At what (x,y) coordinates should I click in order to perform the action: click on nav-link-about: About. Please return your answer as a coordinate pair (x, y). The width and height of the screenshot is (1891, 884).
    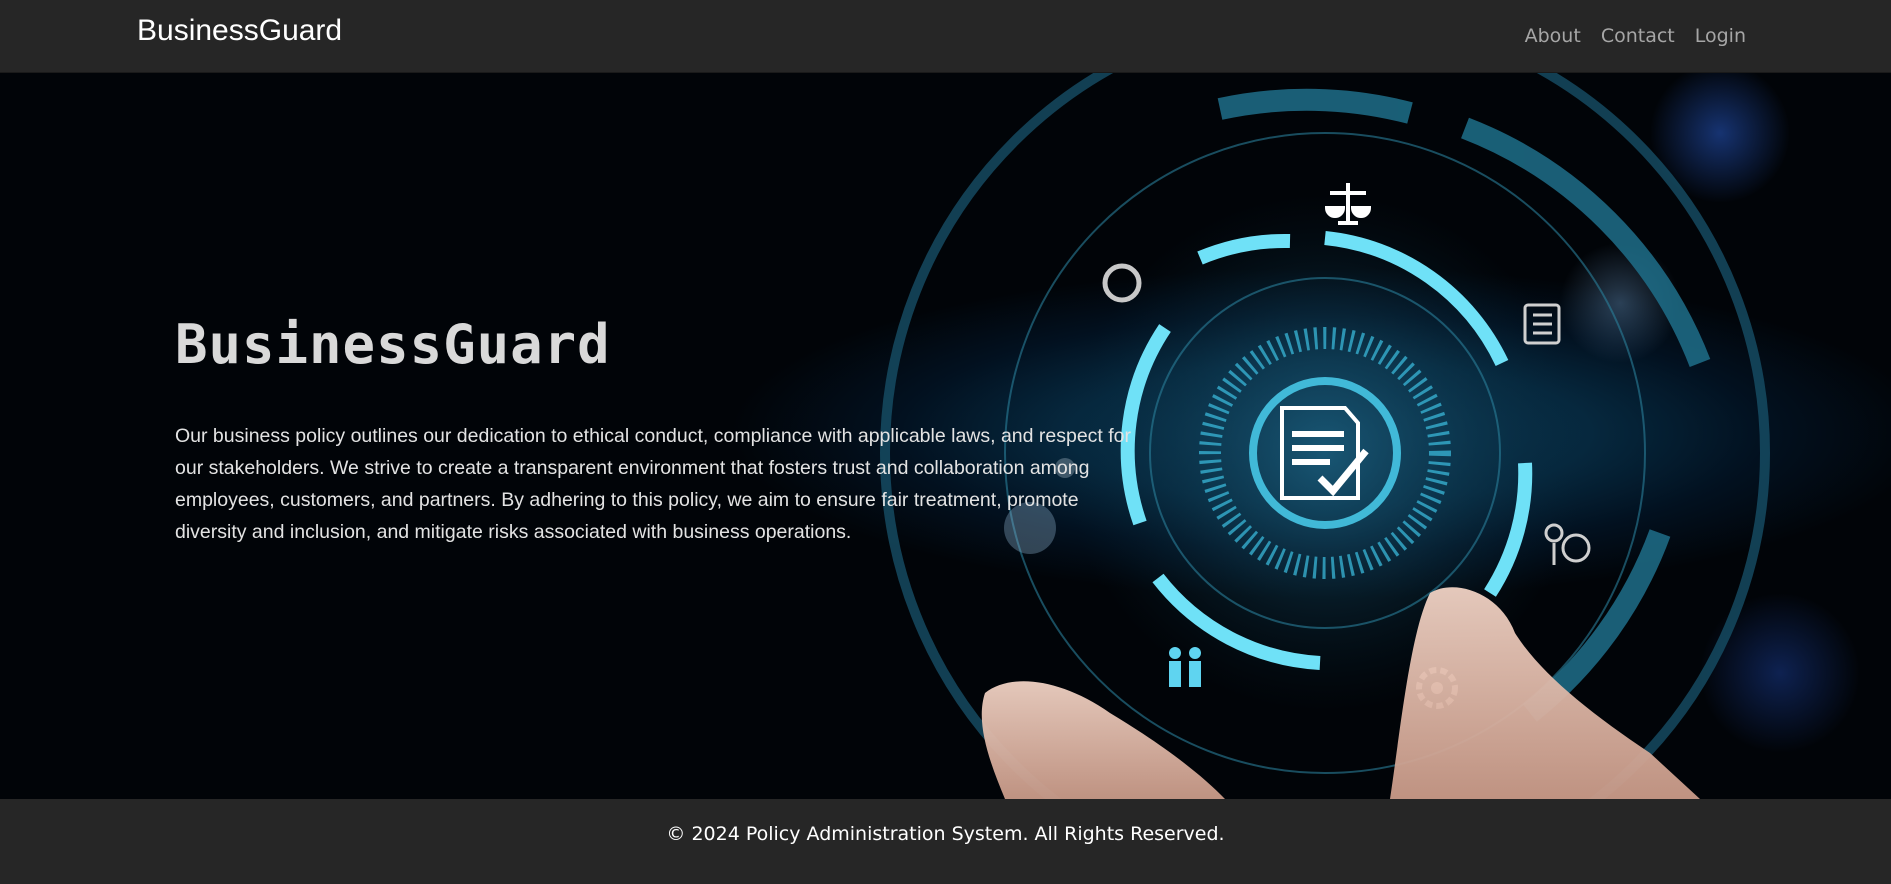
    Looking at the image, I should click on (1553, 36).